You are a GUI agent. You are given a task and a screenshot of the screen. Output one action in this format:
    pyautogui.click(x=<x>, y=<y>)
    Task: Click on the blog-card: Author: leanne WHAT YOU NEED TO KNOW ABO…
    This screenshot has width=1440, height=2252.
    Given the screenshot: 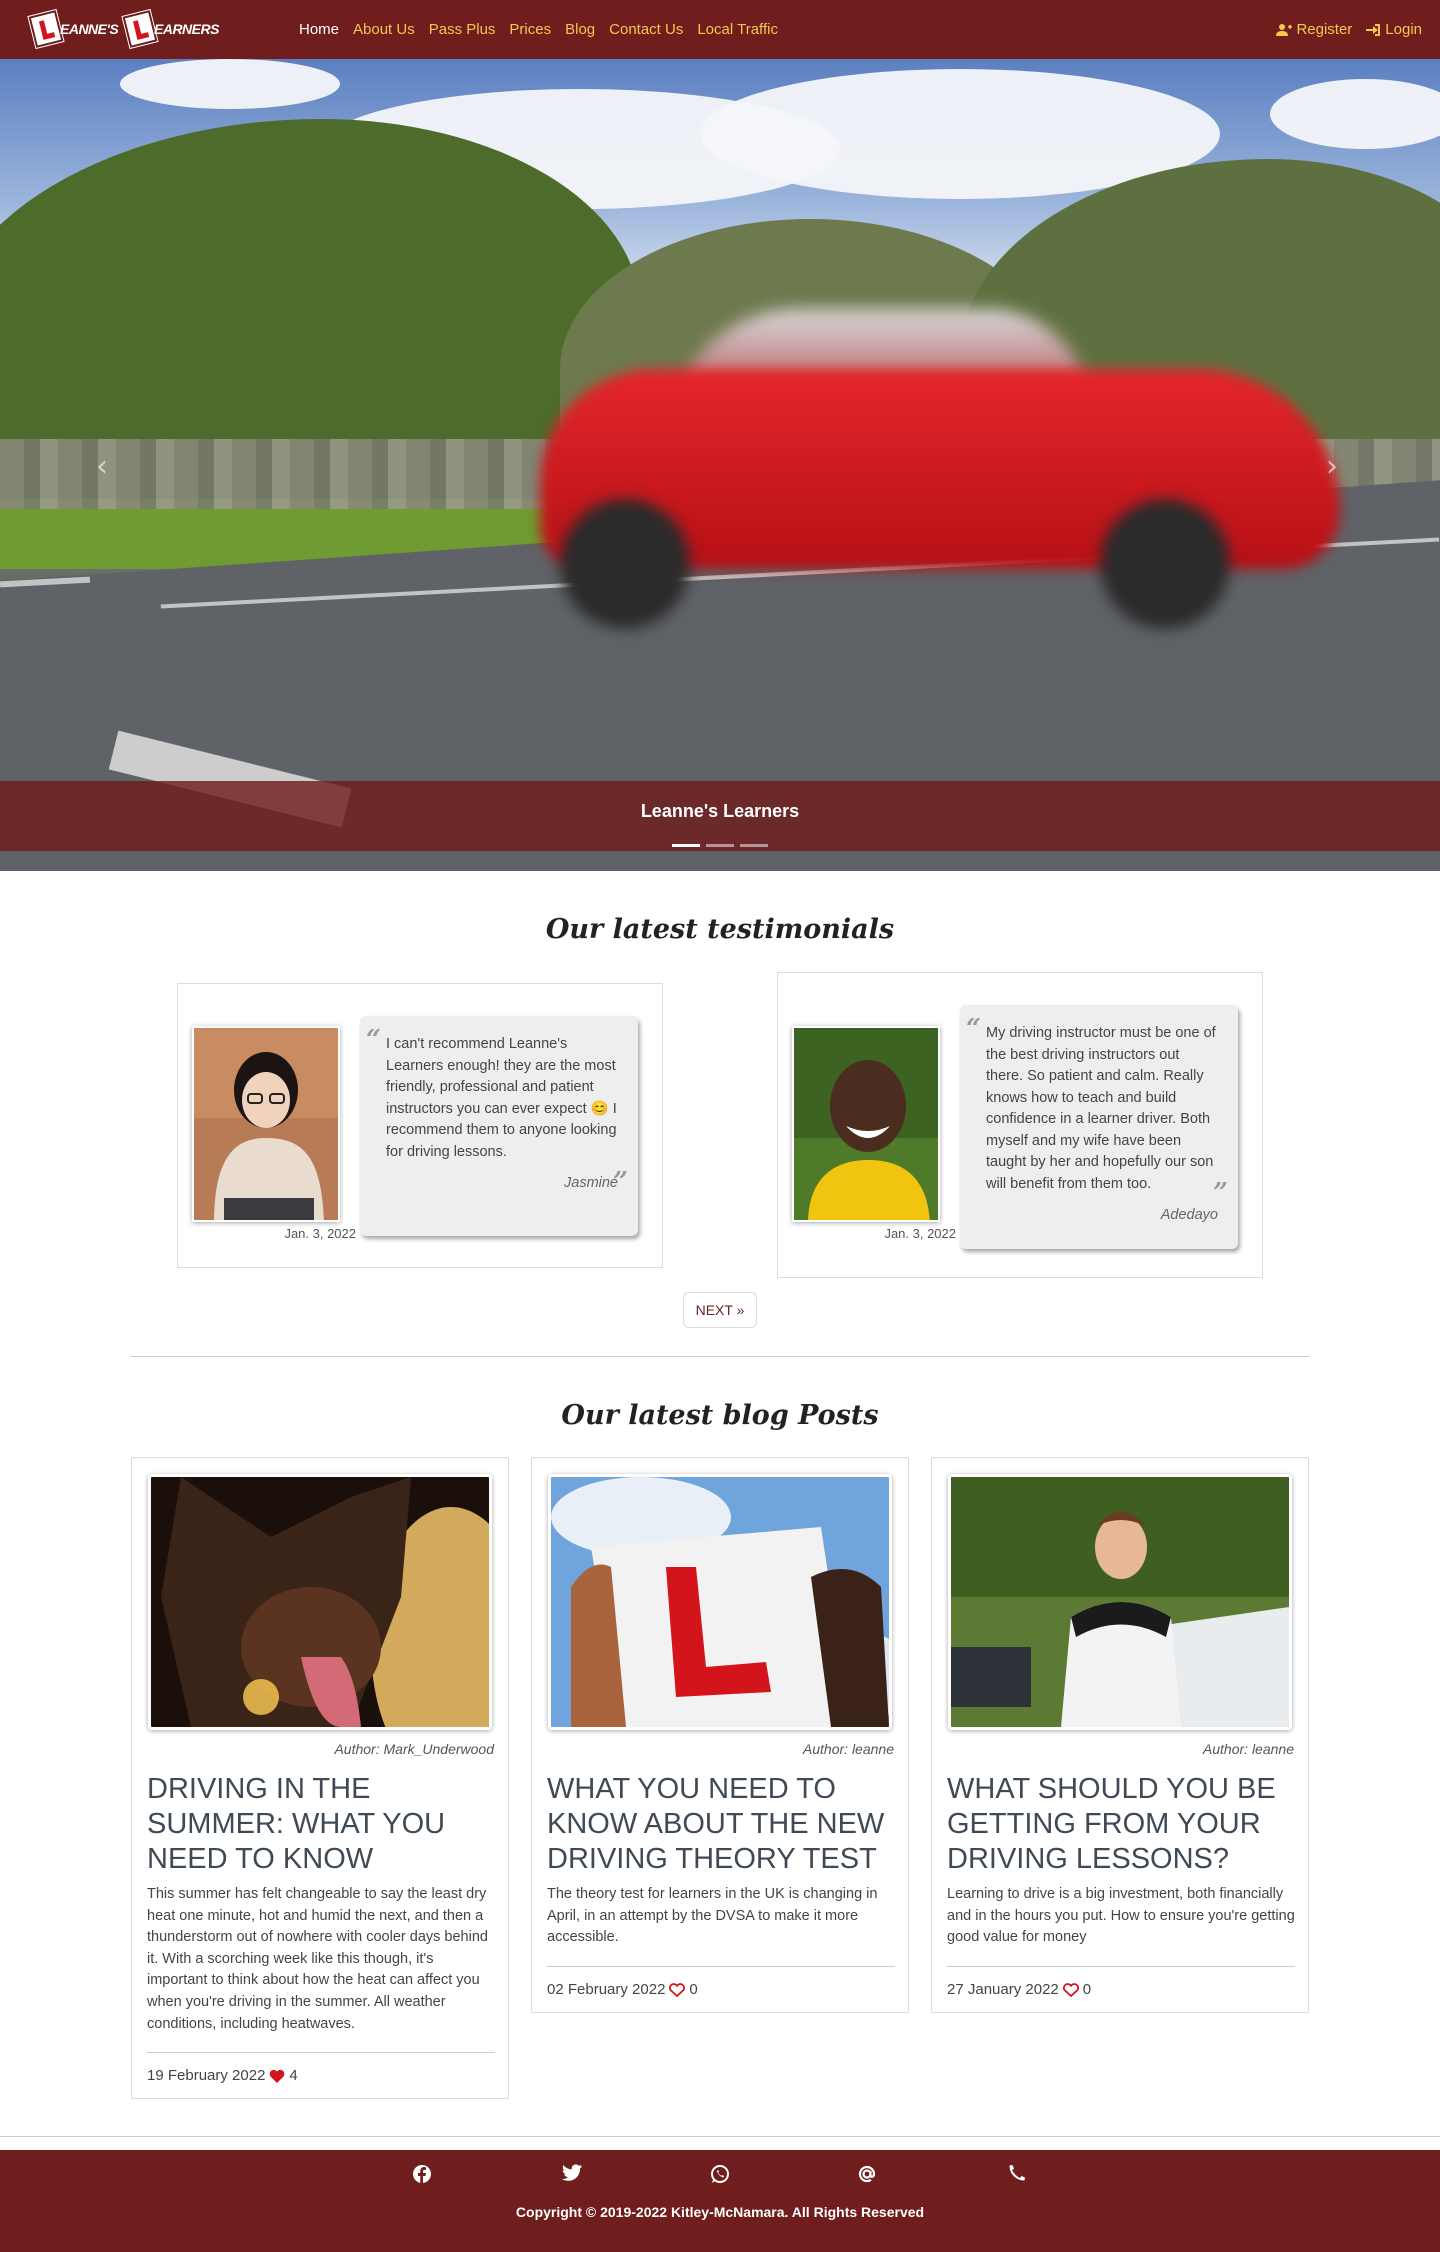 What is the action you would take?
    pyautogui.click(x=720, y=1735)
    